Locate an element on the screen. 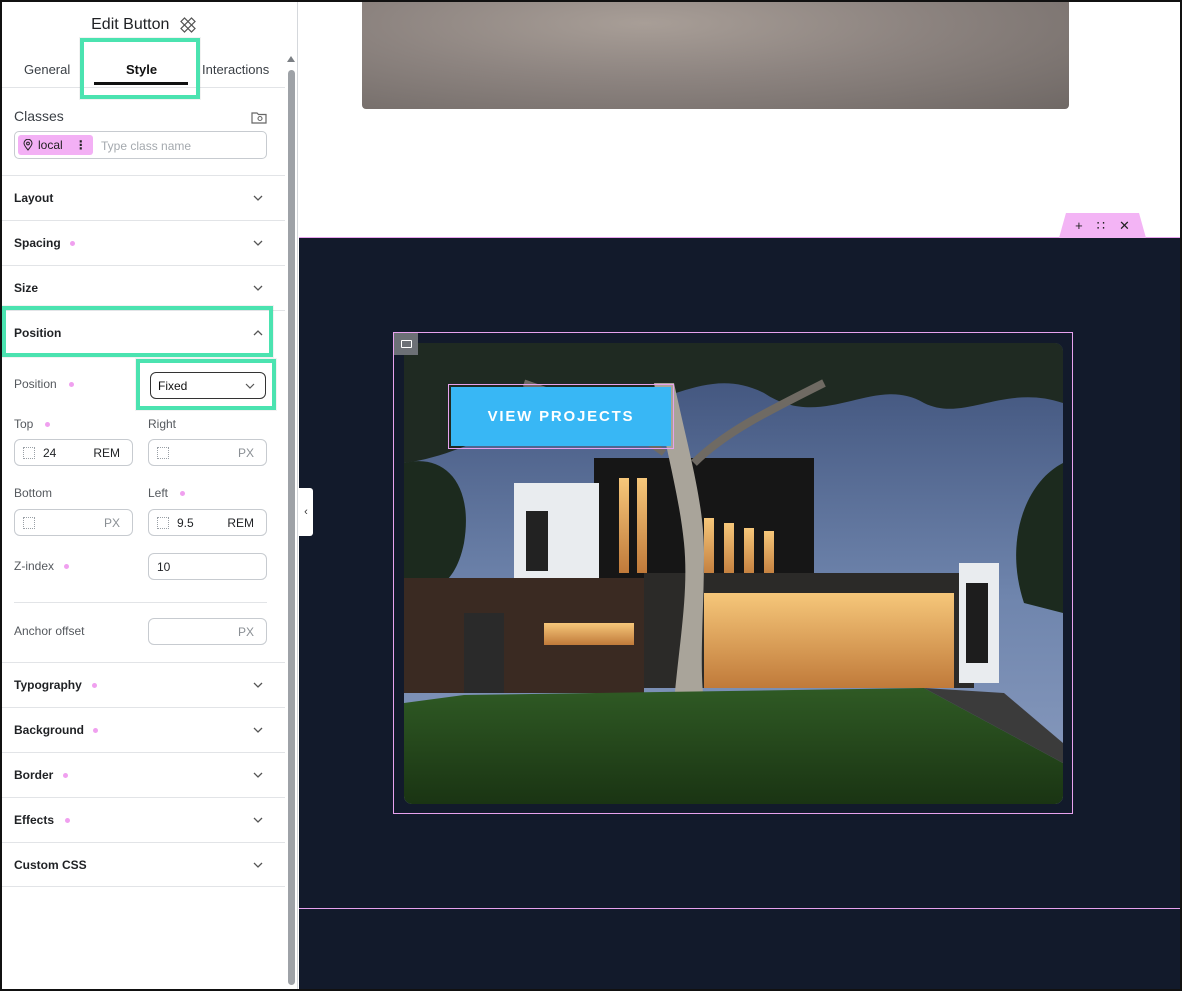 This screenshot has width=1182, height=991. active-tab-indicator is located at coordinates (141, 83).